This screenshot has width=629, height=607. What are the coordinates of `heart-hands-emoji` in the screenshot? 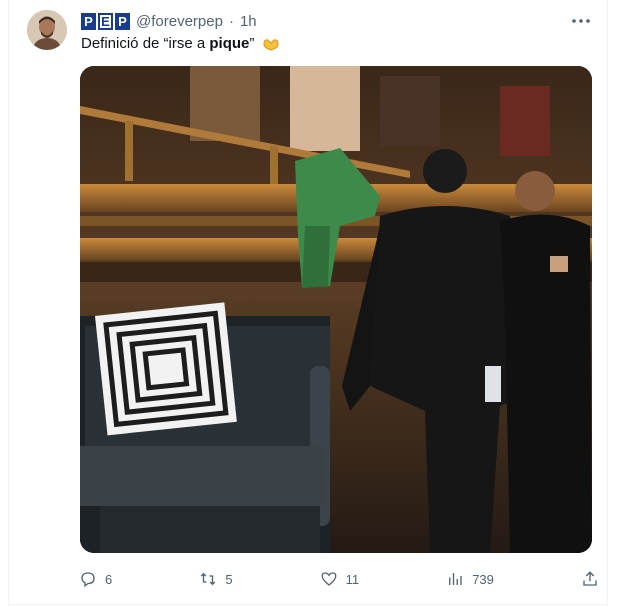 It's located at (271, 47).